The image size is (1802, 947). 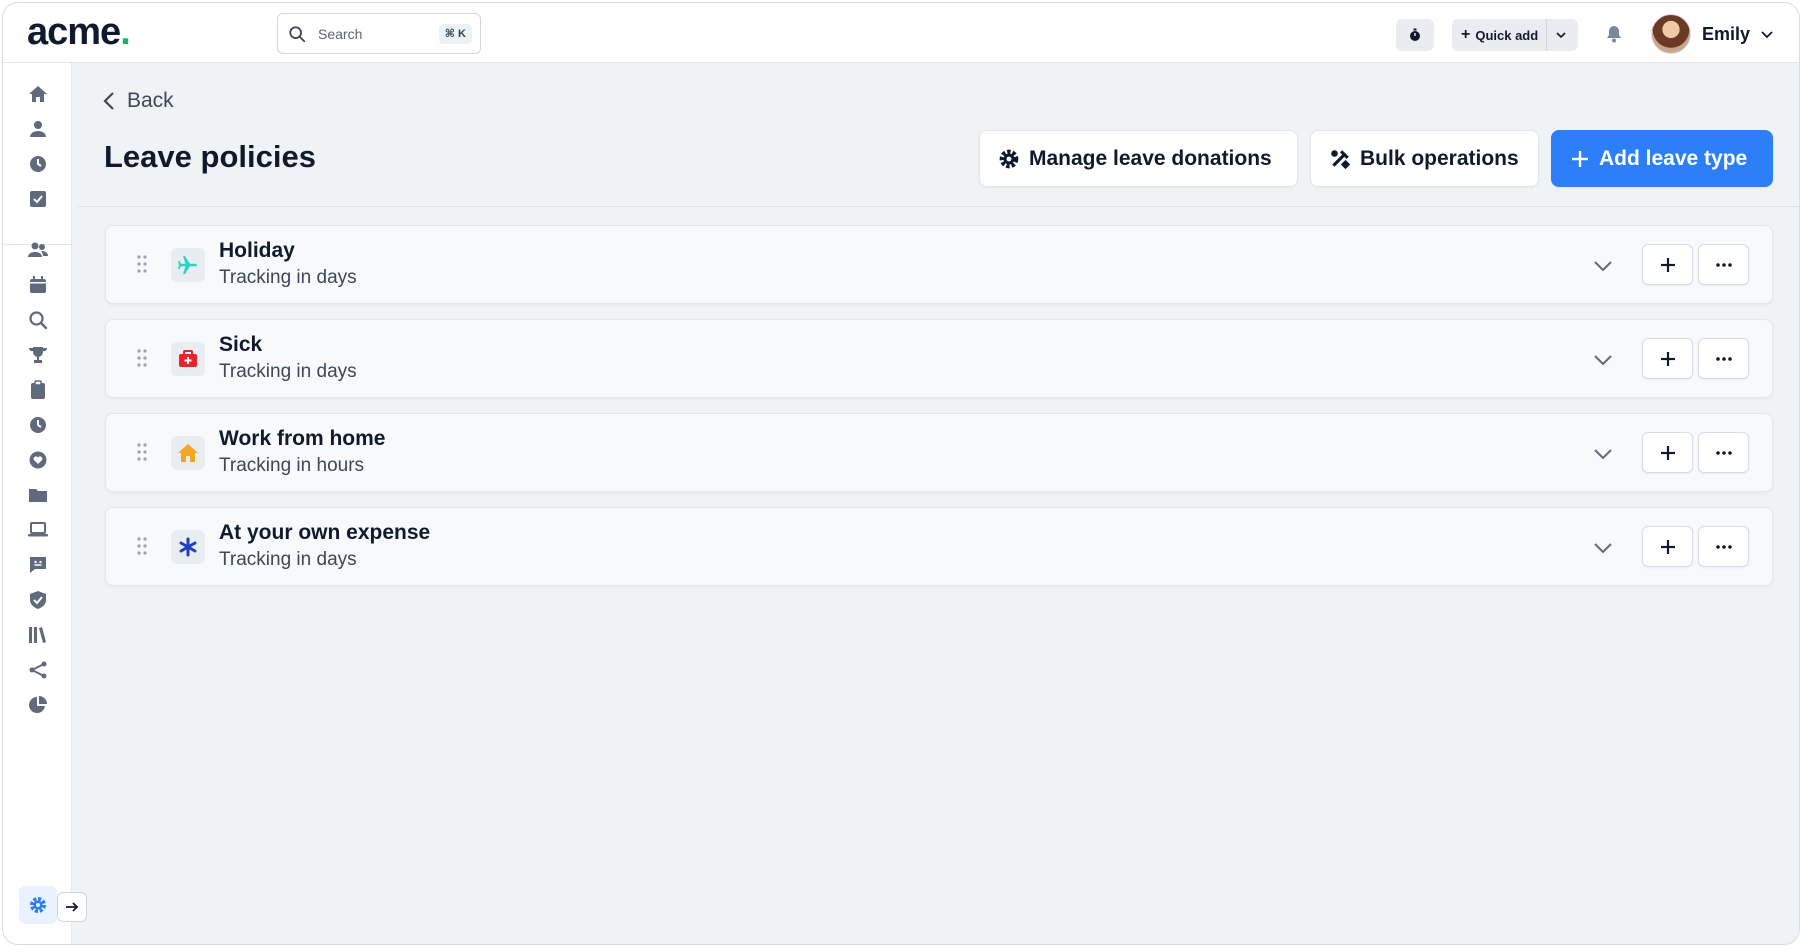 I want to click on quick-add-dropdown, so click(x=1560, y=35).